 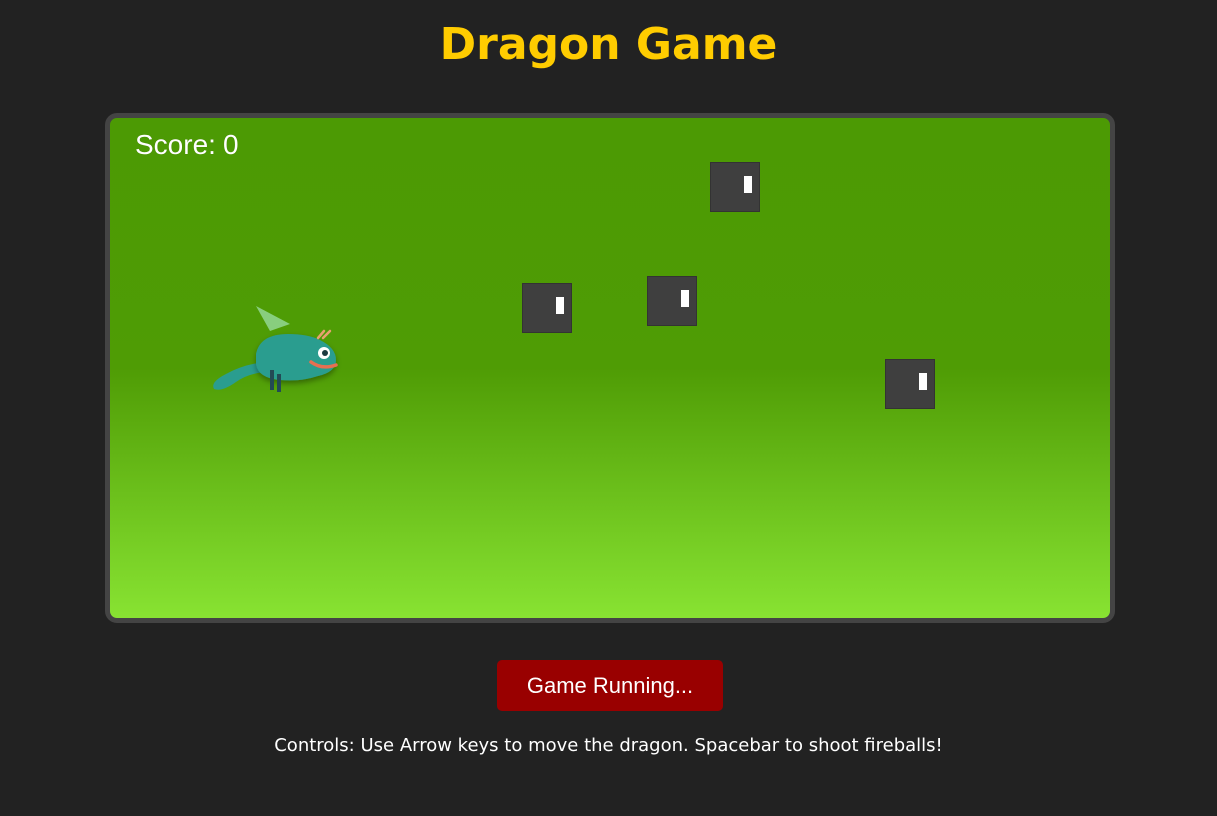 I want to click on score-label: Score:, so click(x=175, y=144).